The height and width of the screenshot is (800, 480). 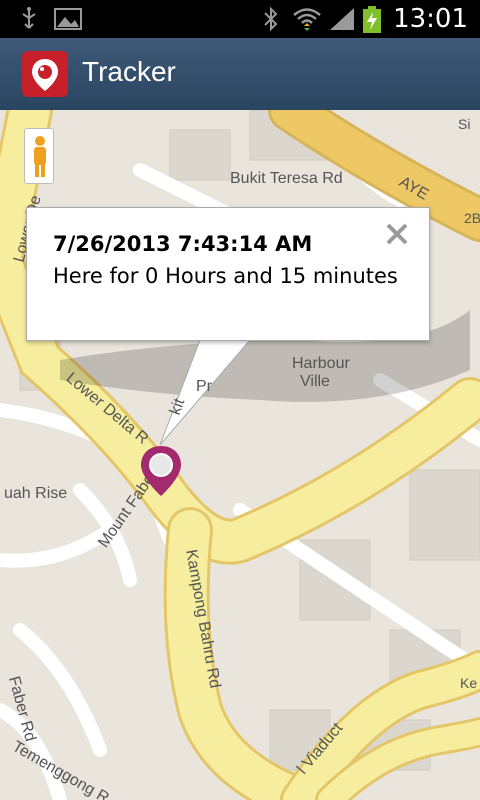 What do you see at coordinates (29, 18) in the screenshot?
I see `usb-icon` at bounding box center [29, 18].